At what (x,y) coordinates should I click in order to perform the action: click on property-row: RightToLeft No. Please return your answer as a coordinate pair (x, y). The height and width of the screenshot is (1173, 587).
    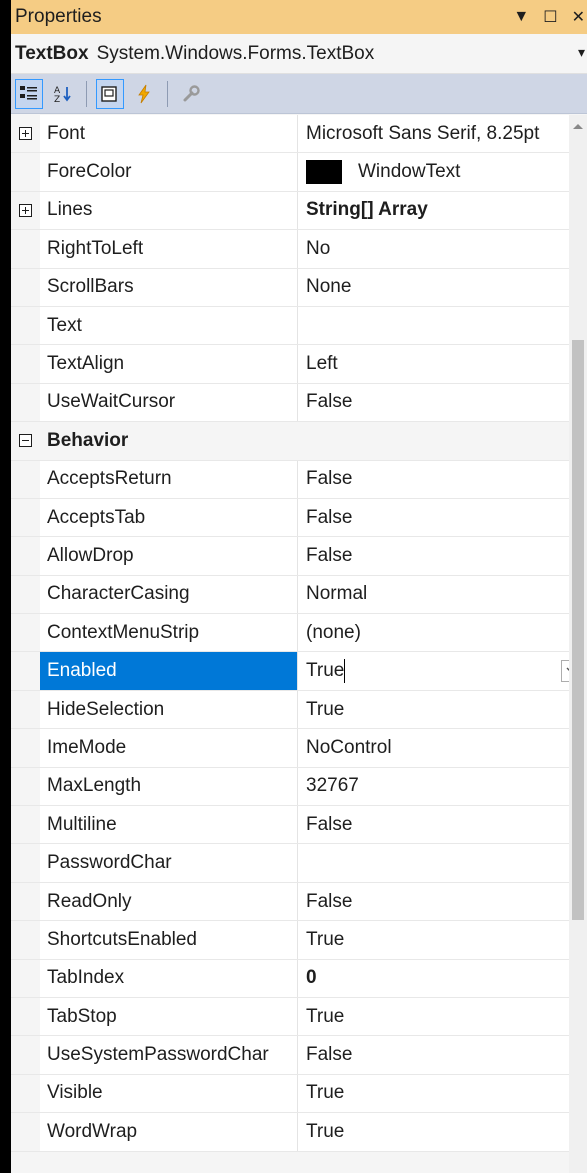
    Looking at the image, I should click on (299, 249).